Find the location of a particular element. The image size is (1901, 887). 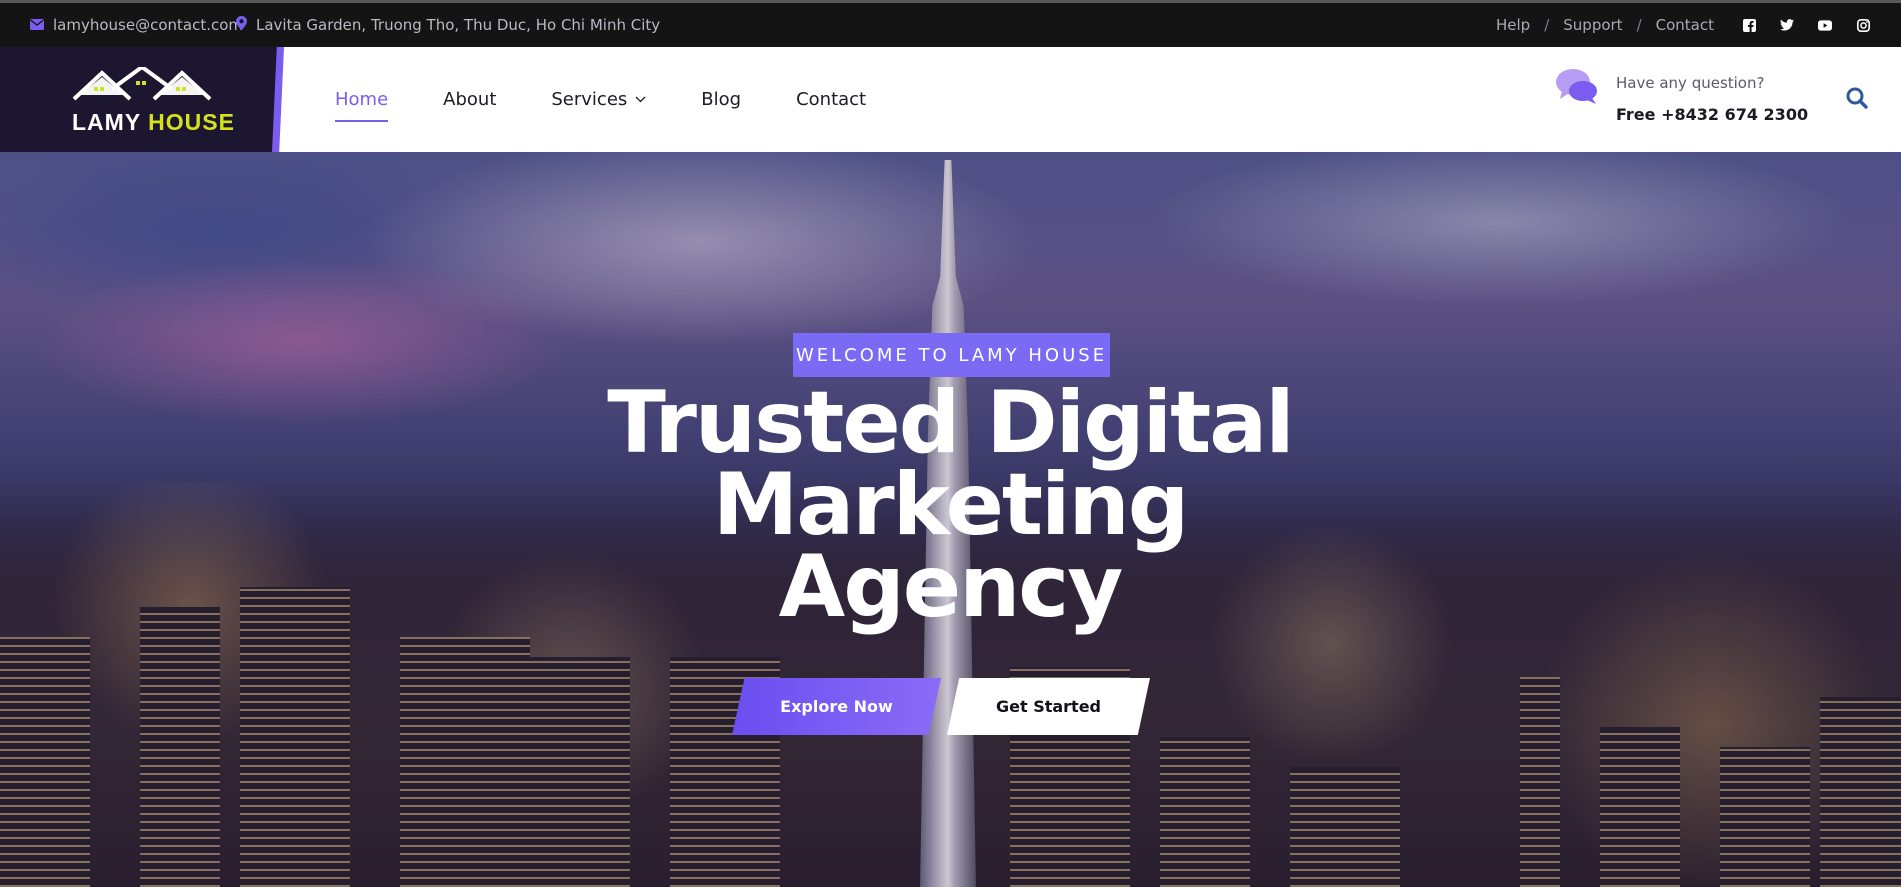

map-pin-icon is located at coordinates (241, 25).